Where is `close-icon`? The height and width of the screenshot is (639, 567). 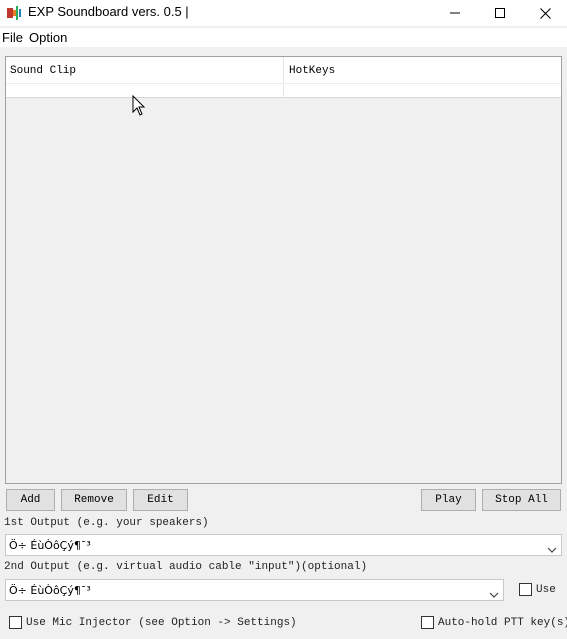
close-icon is located at coordinates (545, 13).